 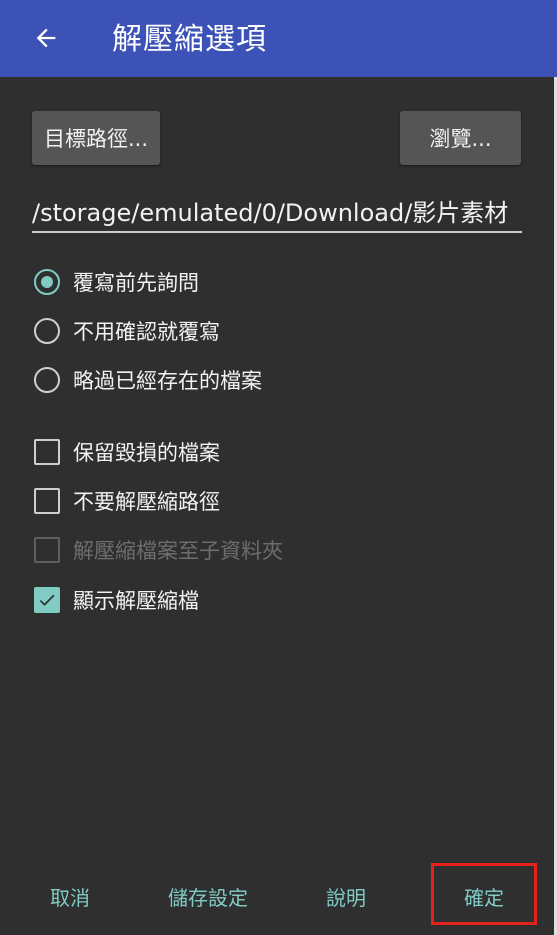 I want to click on page-title: 解壓縮選項, so click(x=189, y=39).